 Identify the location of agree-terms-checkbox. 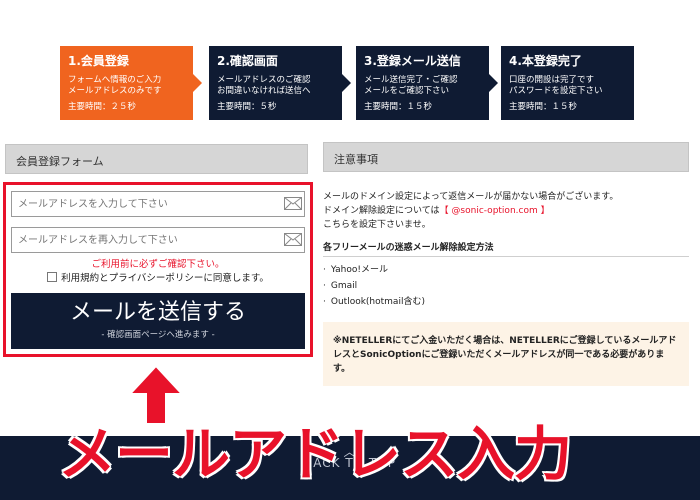
(52, 277).